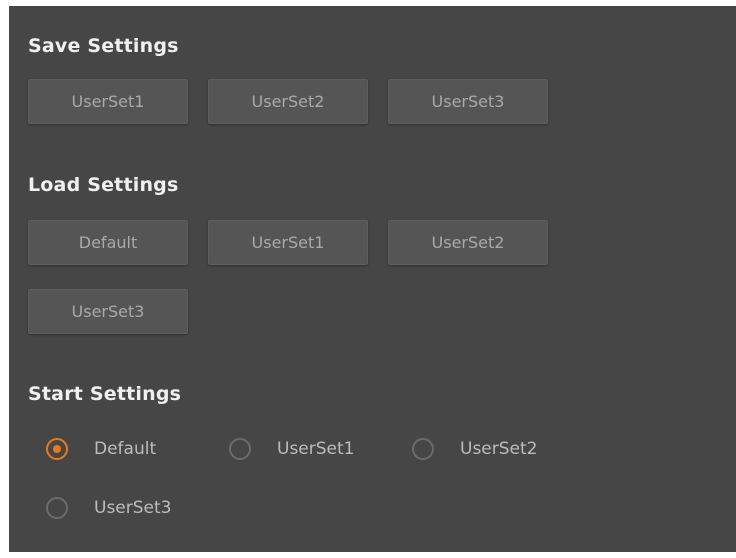 The height and width of the screenshot is (558, 736). I want to click on start-option-default: Default, so click(101, 449).